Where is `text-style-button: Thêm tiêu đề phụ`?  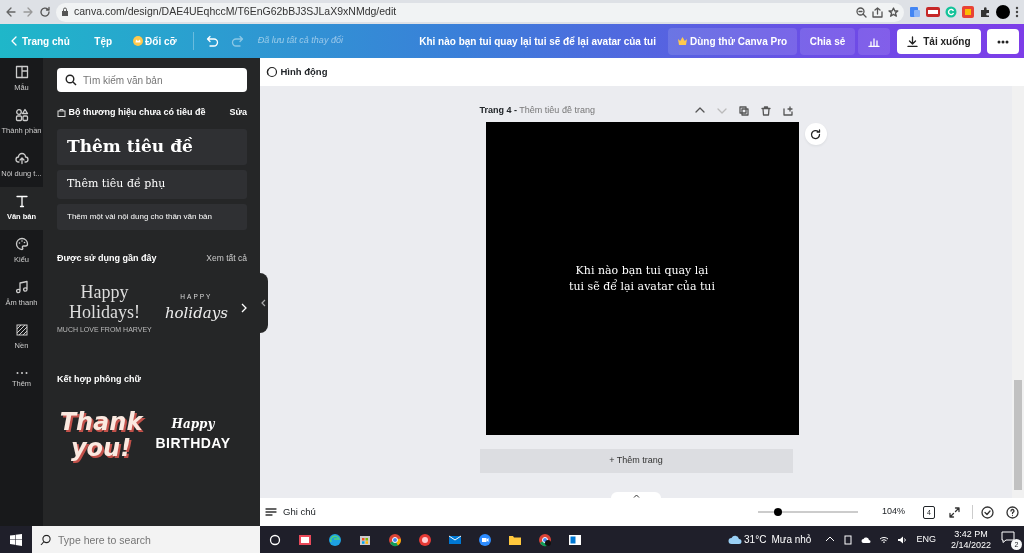 text-style-button: Thêm tiêu đề phụ is located at coordinates (152, 184).